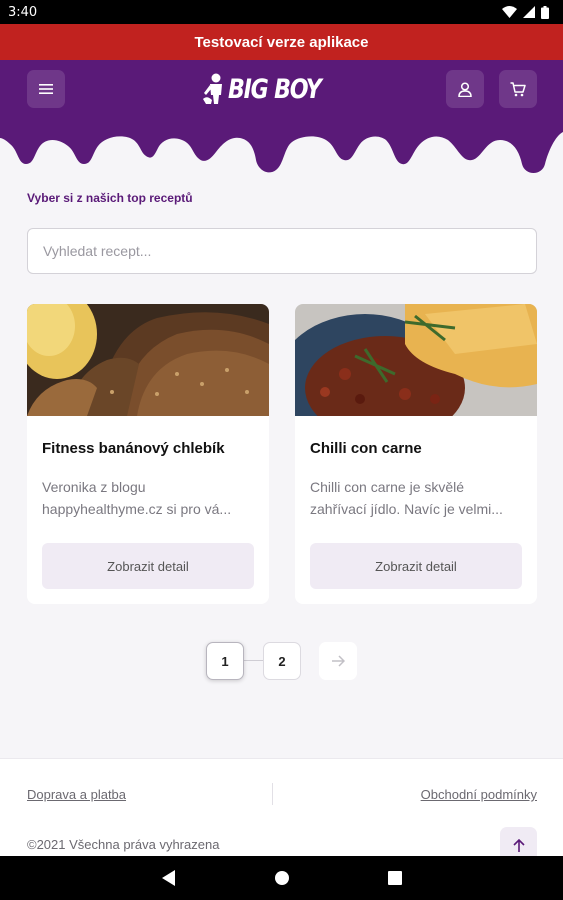 The width and height of the screenshot is (563, 900). Describe the element at coordinates (529, 12) in the screenshot. I see `signal-icon` at that location.